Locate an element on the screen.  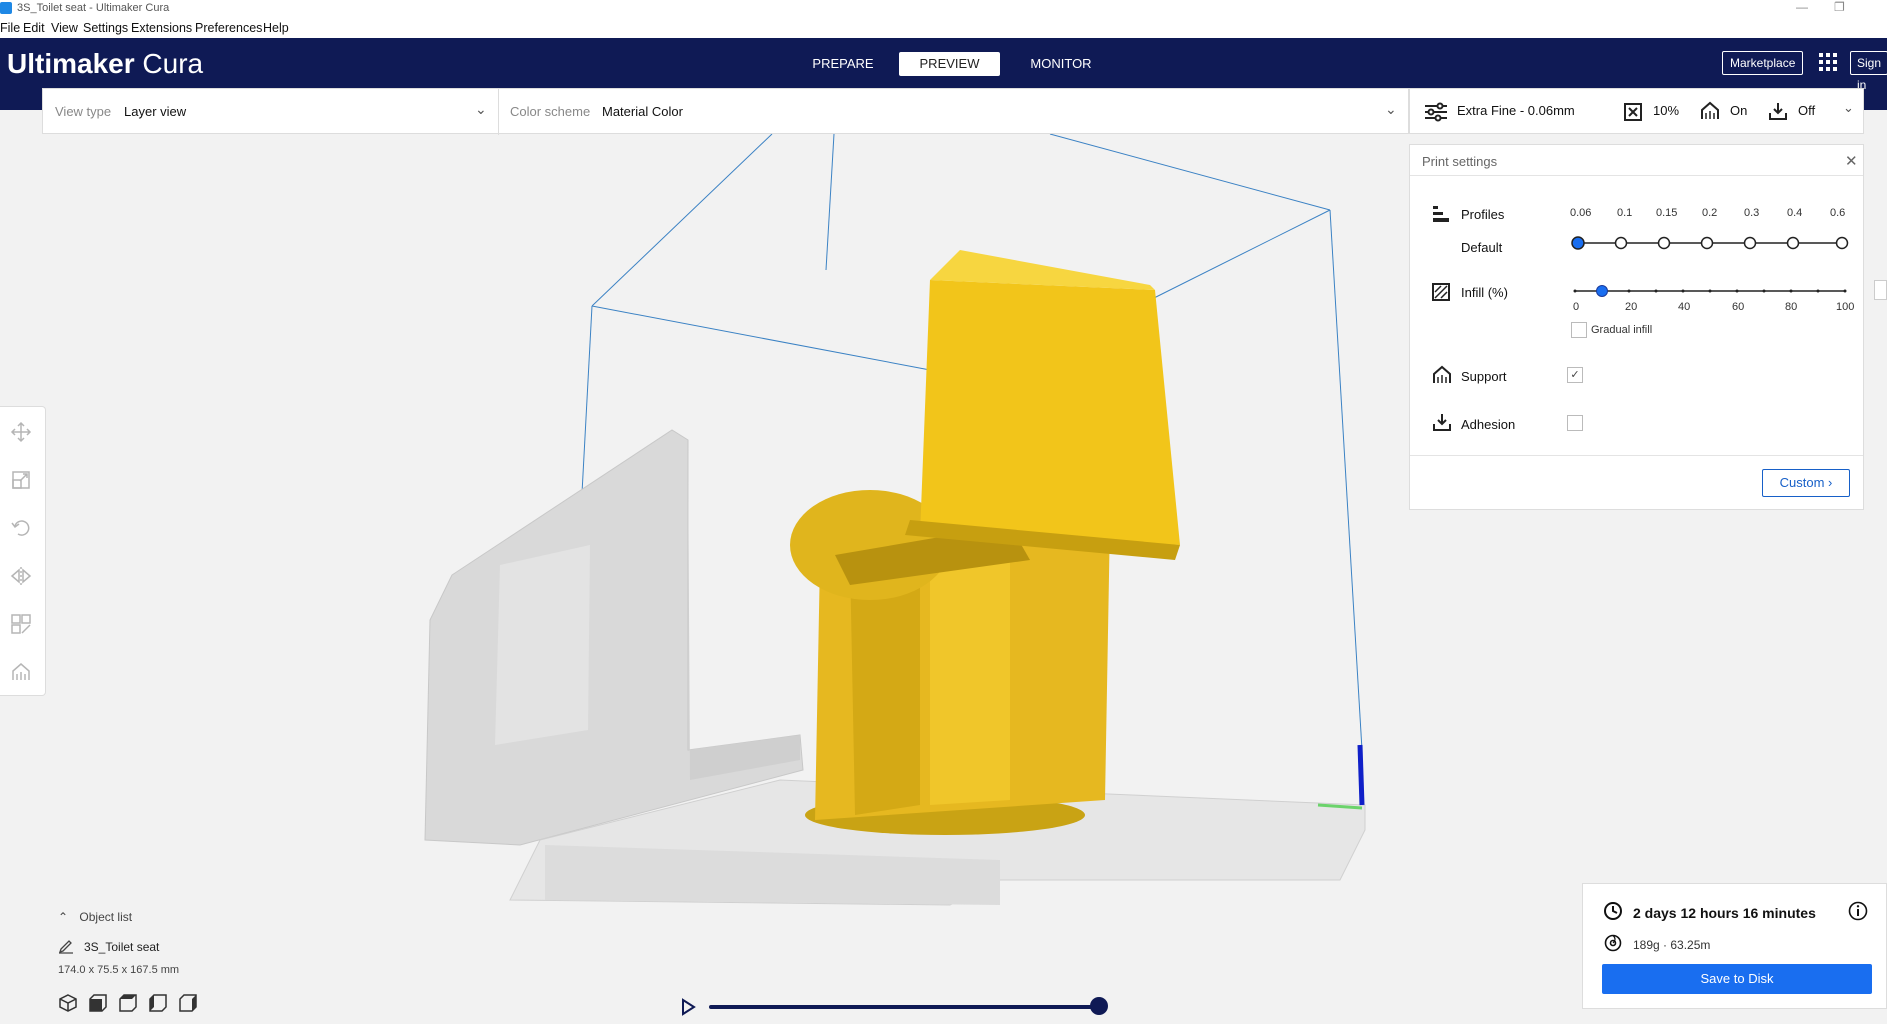
infill-slider is located at coordinates (1712, 291).